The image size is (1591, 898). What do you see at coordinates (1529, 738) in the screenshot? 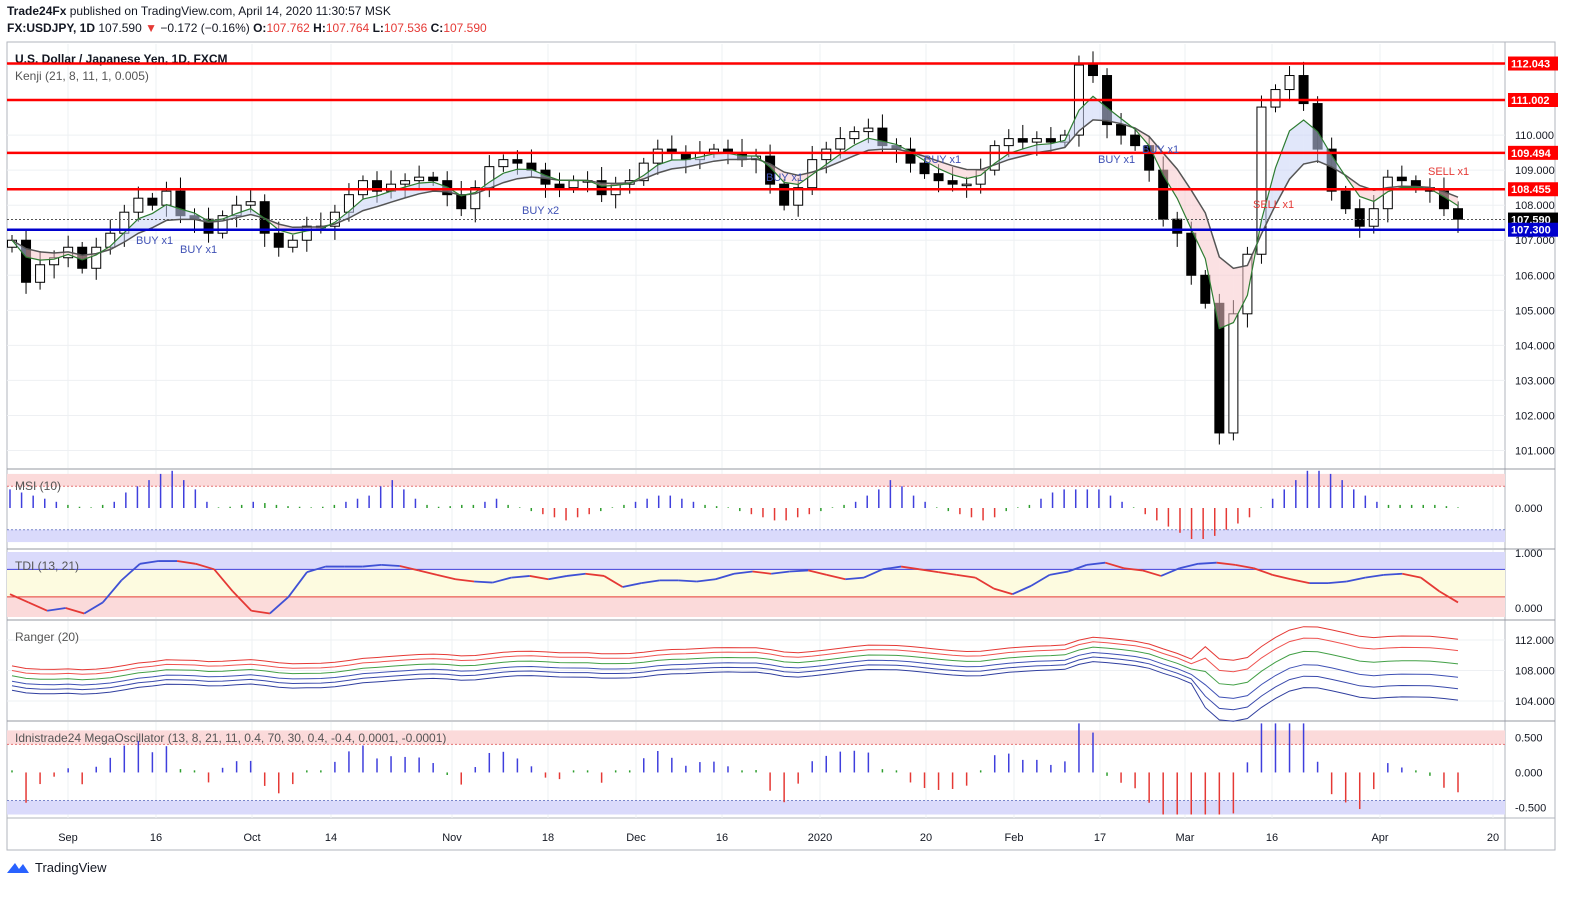
I see `mega-tick: 0.500` at bounding box center [1529, 738].